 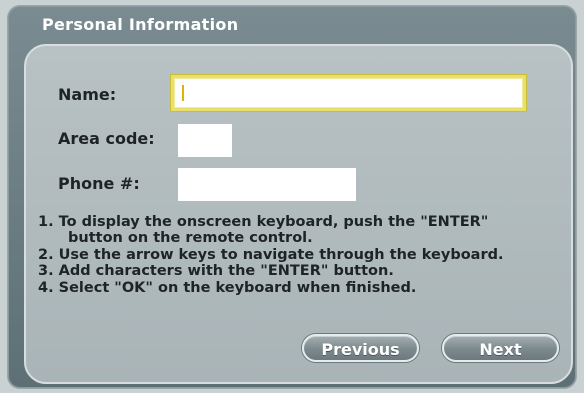 What do you see at coordinates (267, 184) in the screenshot?
I see `phone-field` at bounding box center [267, 184].